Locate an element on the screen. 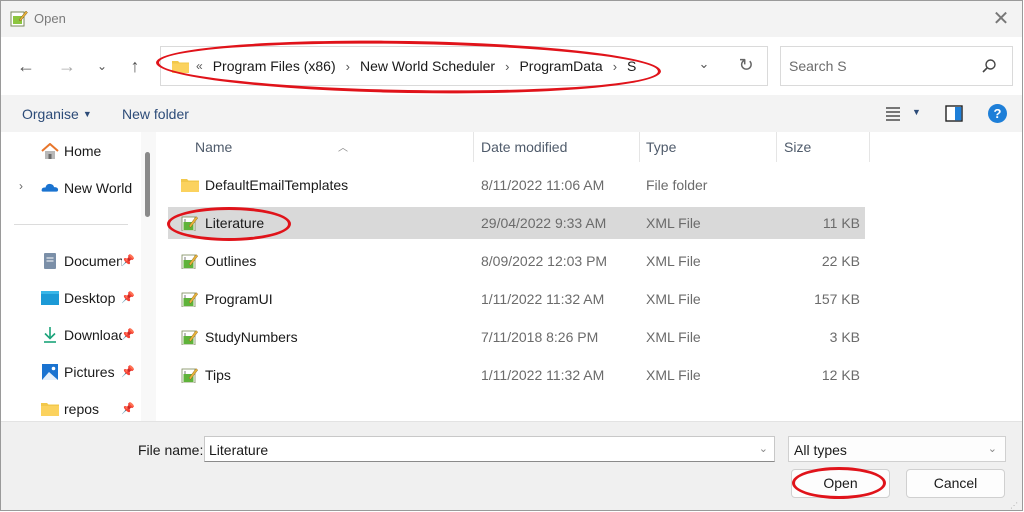 The image size is (1024, 512). column-header-size: Size is located at coordinates (823, 147).